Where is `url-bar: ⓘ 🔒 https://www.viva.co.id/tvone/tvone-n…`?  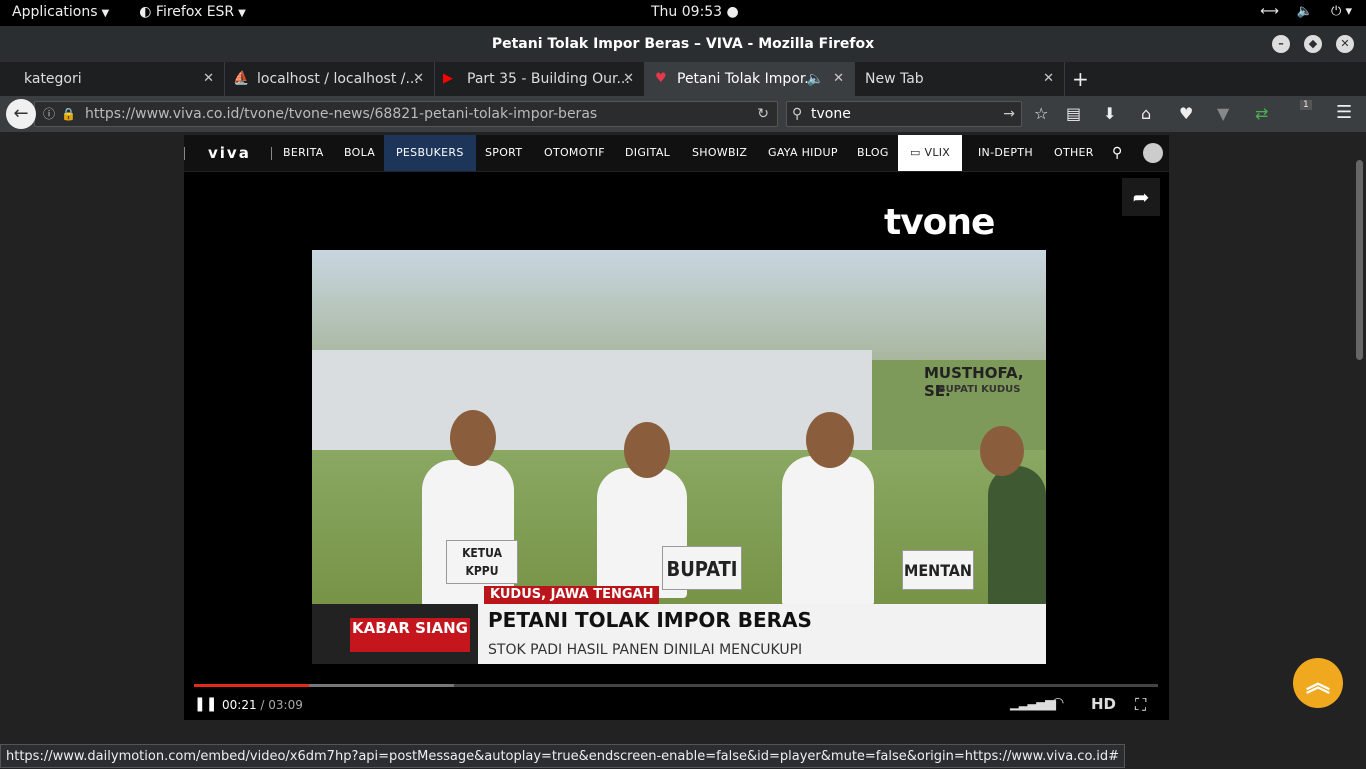 url-bar: ⓘ 🔒 https://www.viva.co.id/tvone/tvone-n… is located at coordinates (406, 114).